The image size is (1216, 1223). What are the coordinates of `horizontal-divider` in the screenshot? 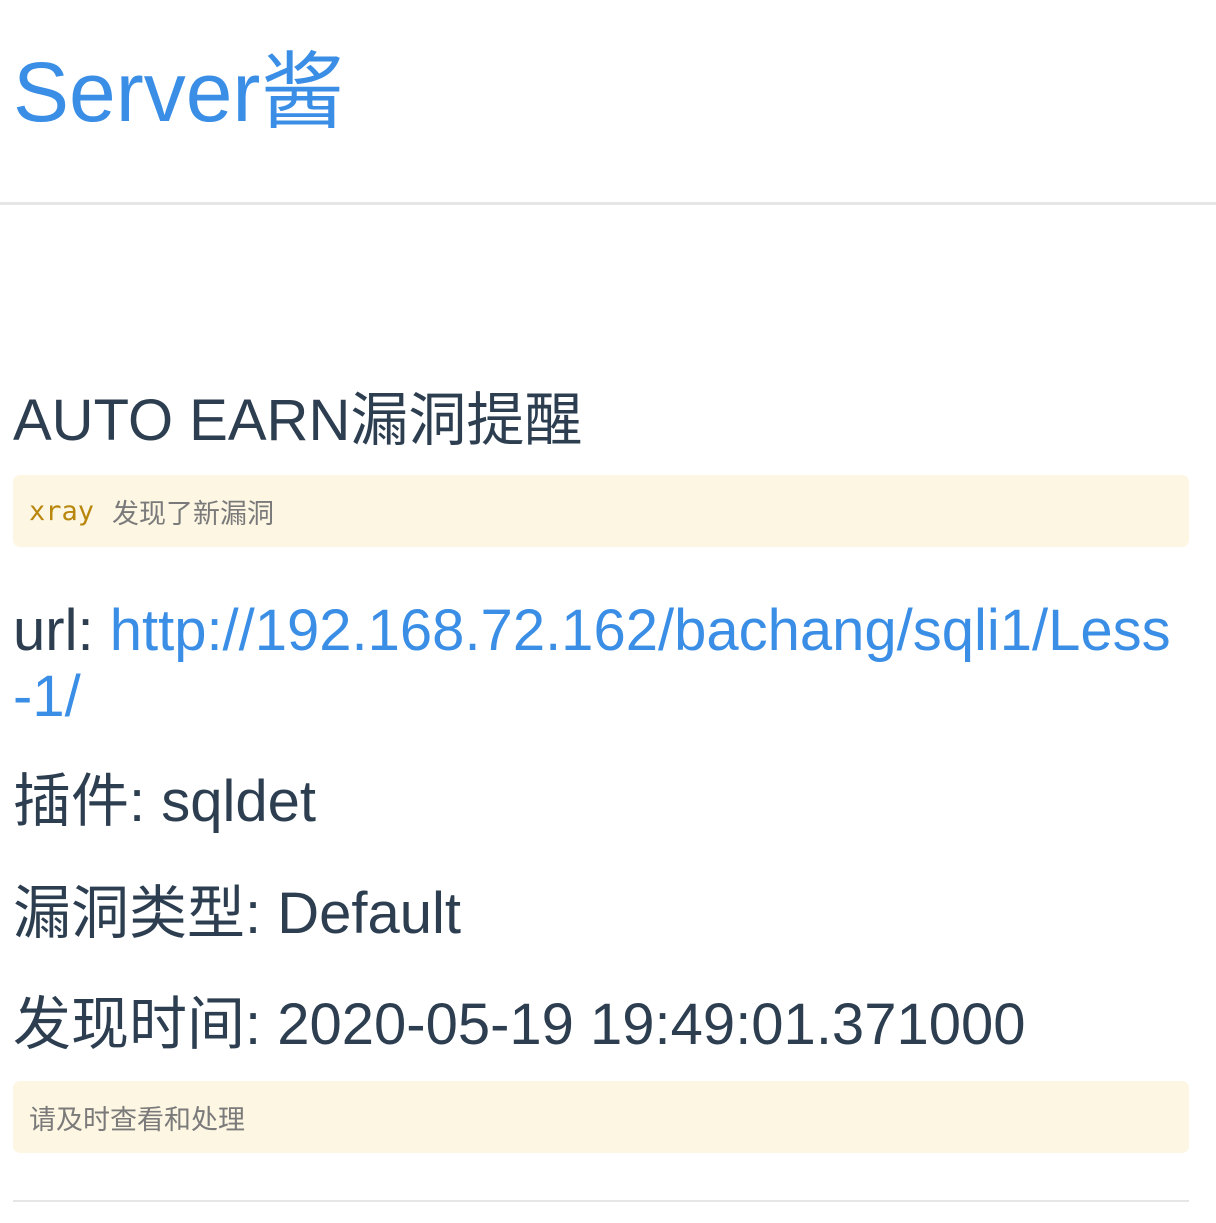 It's located at (601, 1201).